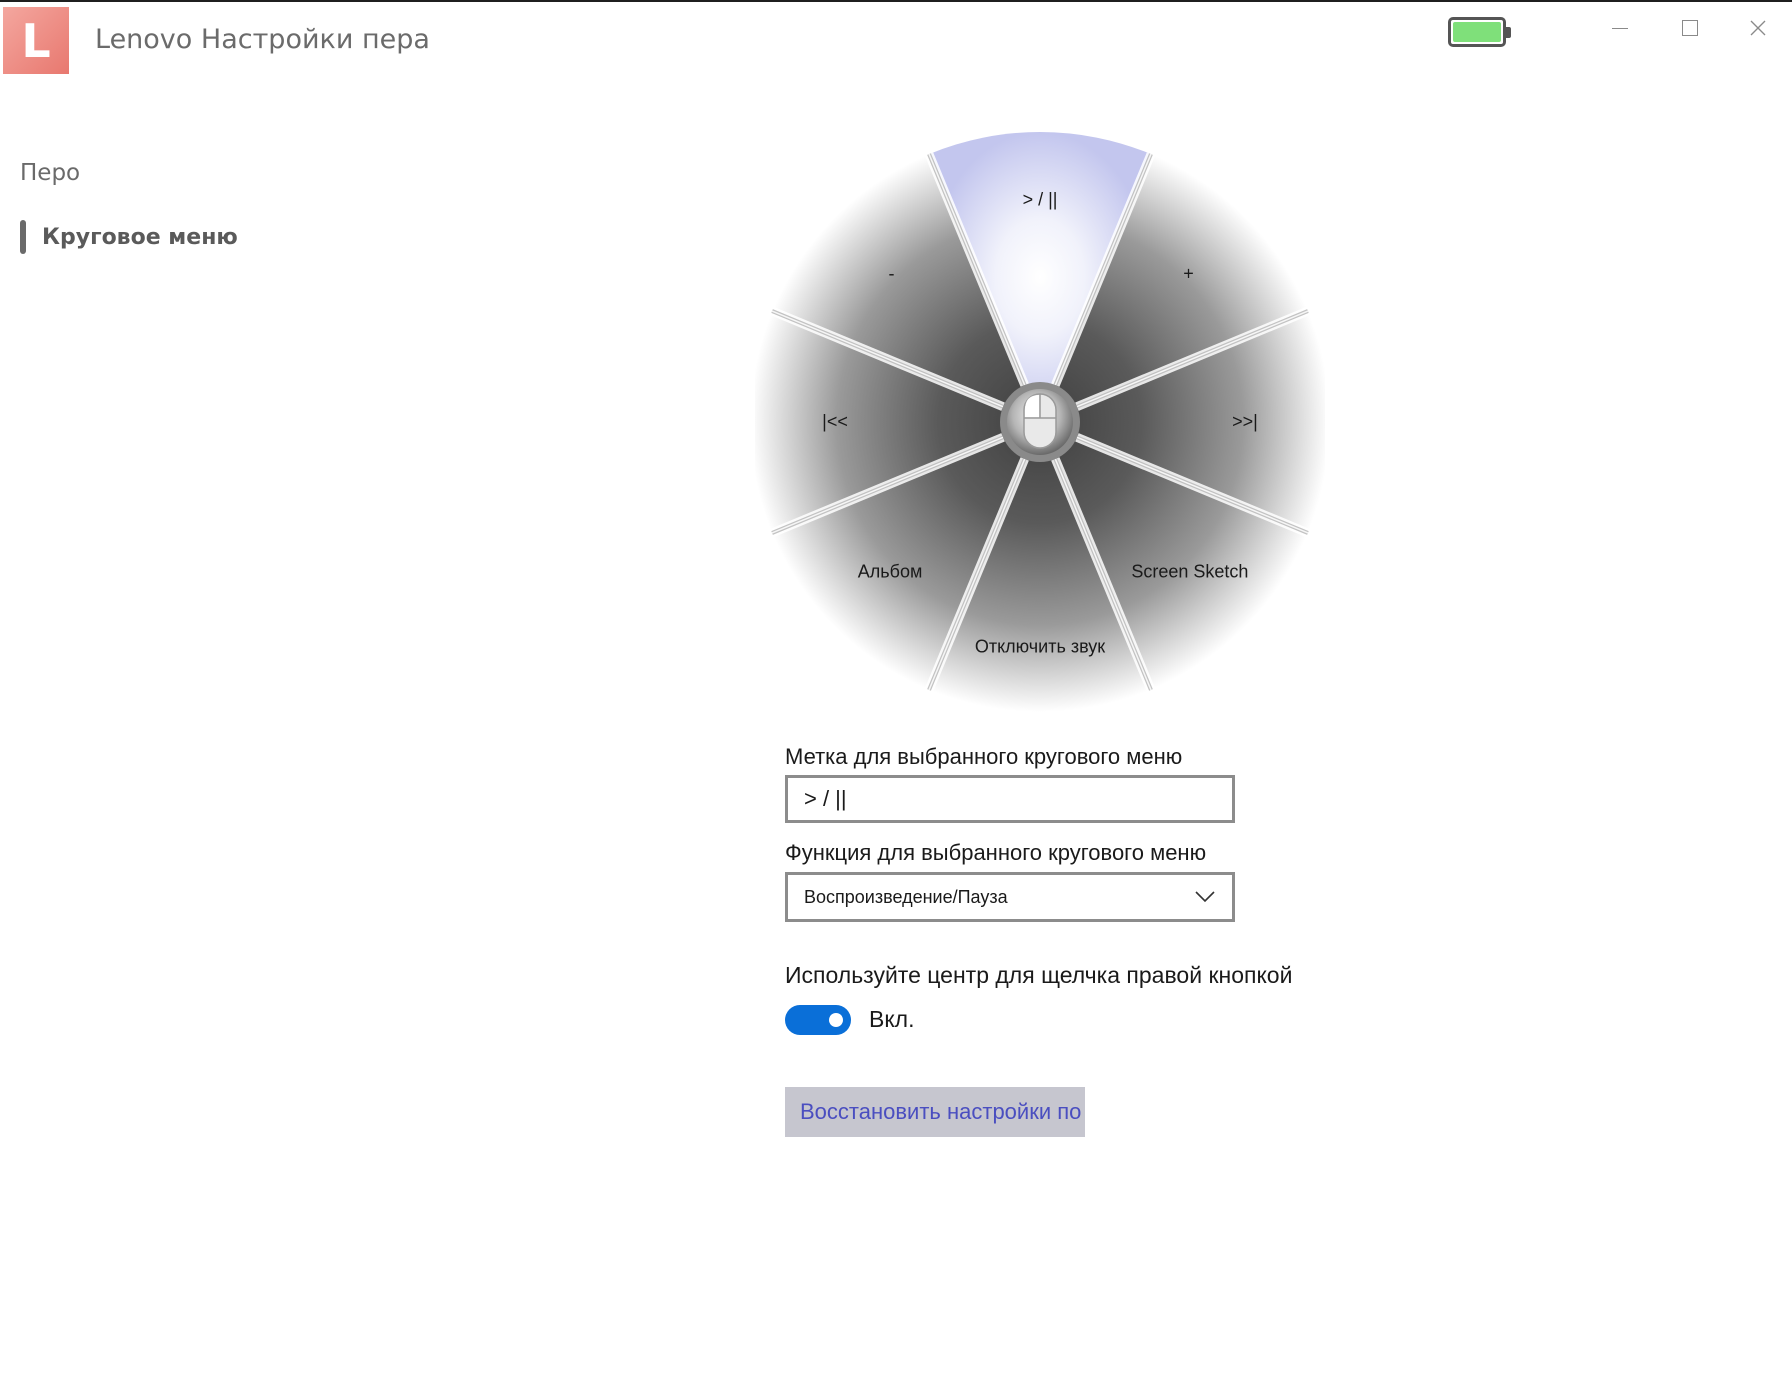 The height and width of the screenshot is (1394, 1792). I want to click on restore-defaults-button: Восстановить настройки по умолчанию, so click(935, 1112).